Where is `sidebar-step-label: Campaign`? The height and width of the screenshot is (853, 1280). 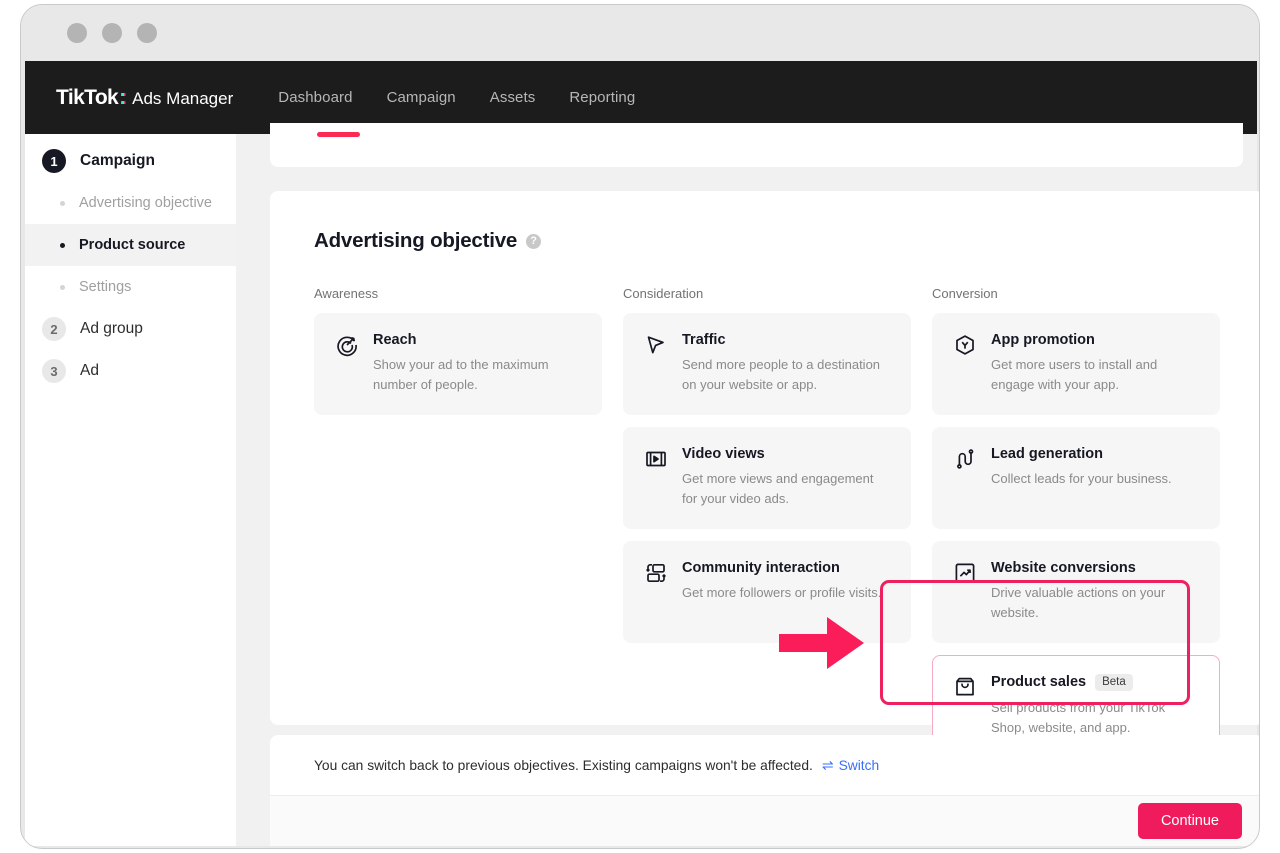 sidebar-step-label: Campaign is located at coordinates (117, 160).